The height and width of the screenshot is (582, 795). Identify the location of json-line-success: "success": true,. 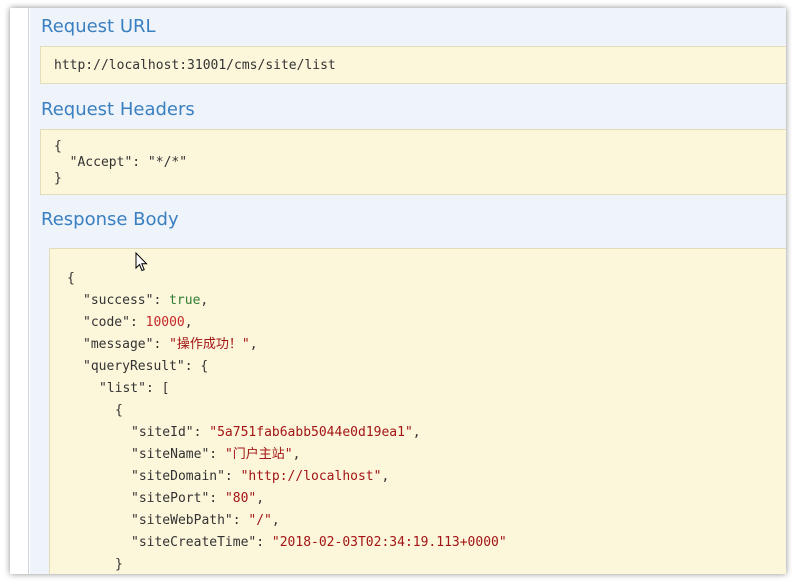
(146, 300).